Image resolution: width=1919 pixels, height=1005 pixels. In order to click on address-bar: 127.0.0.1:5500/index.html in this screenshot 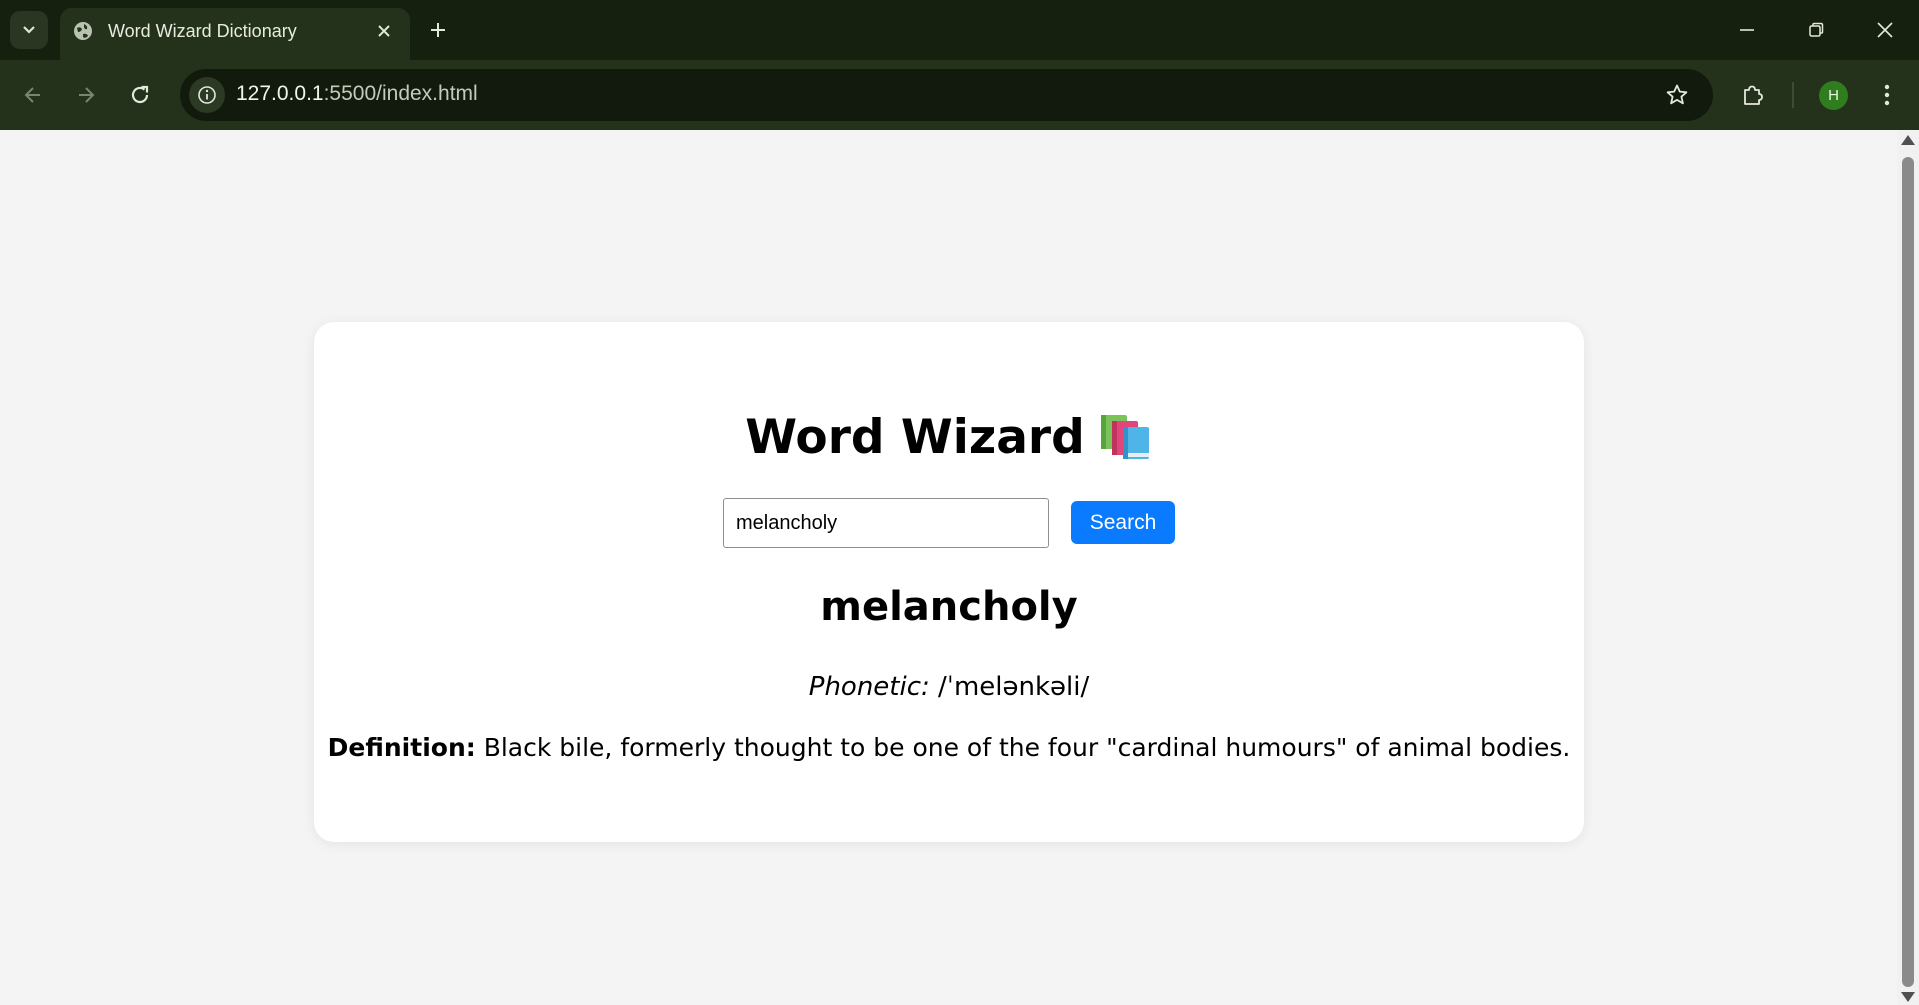, I will do `click(946, 95)`.